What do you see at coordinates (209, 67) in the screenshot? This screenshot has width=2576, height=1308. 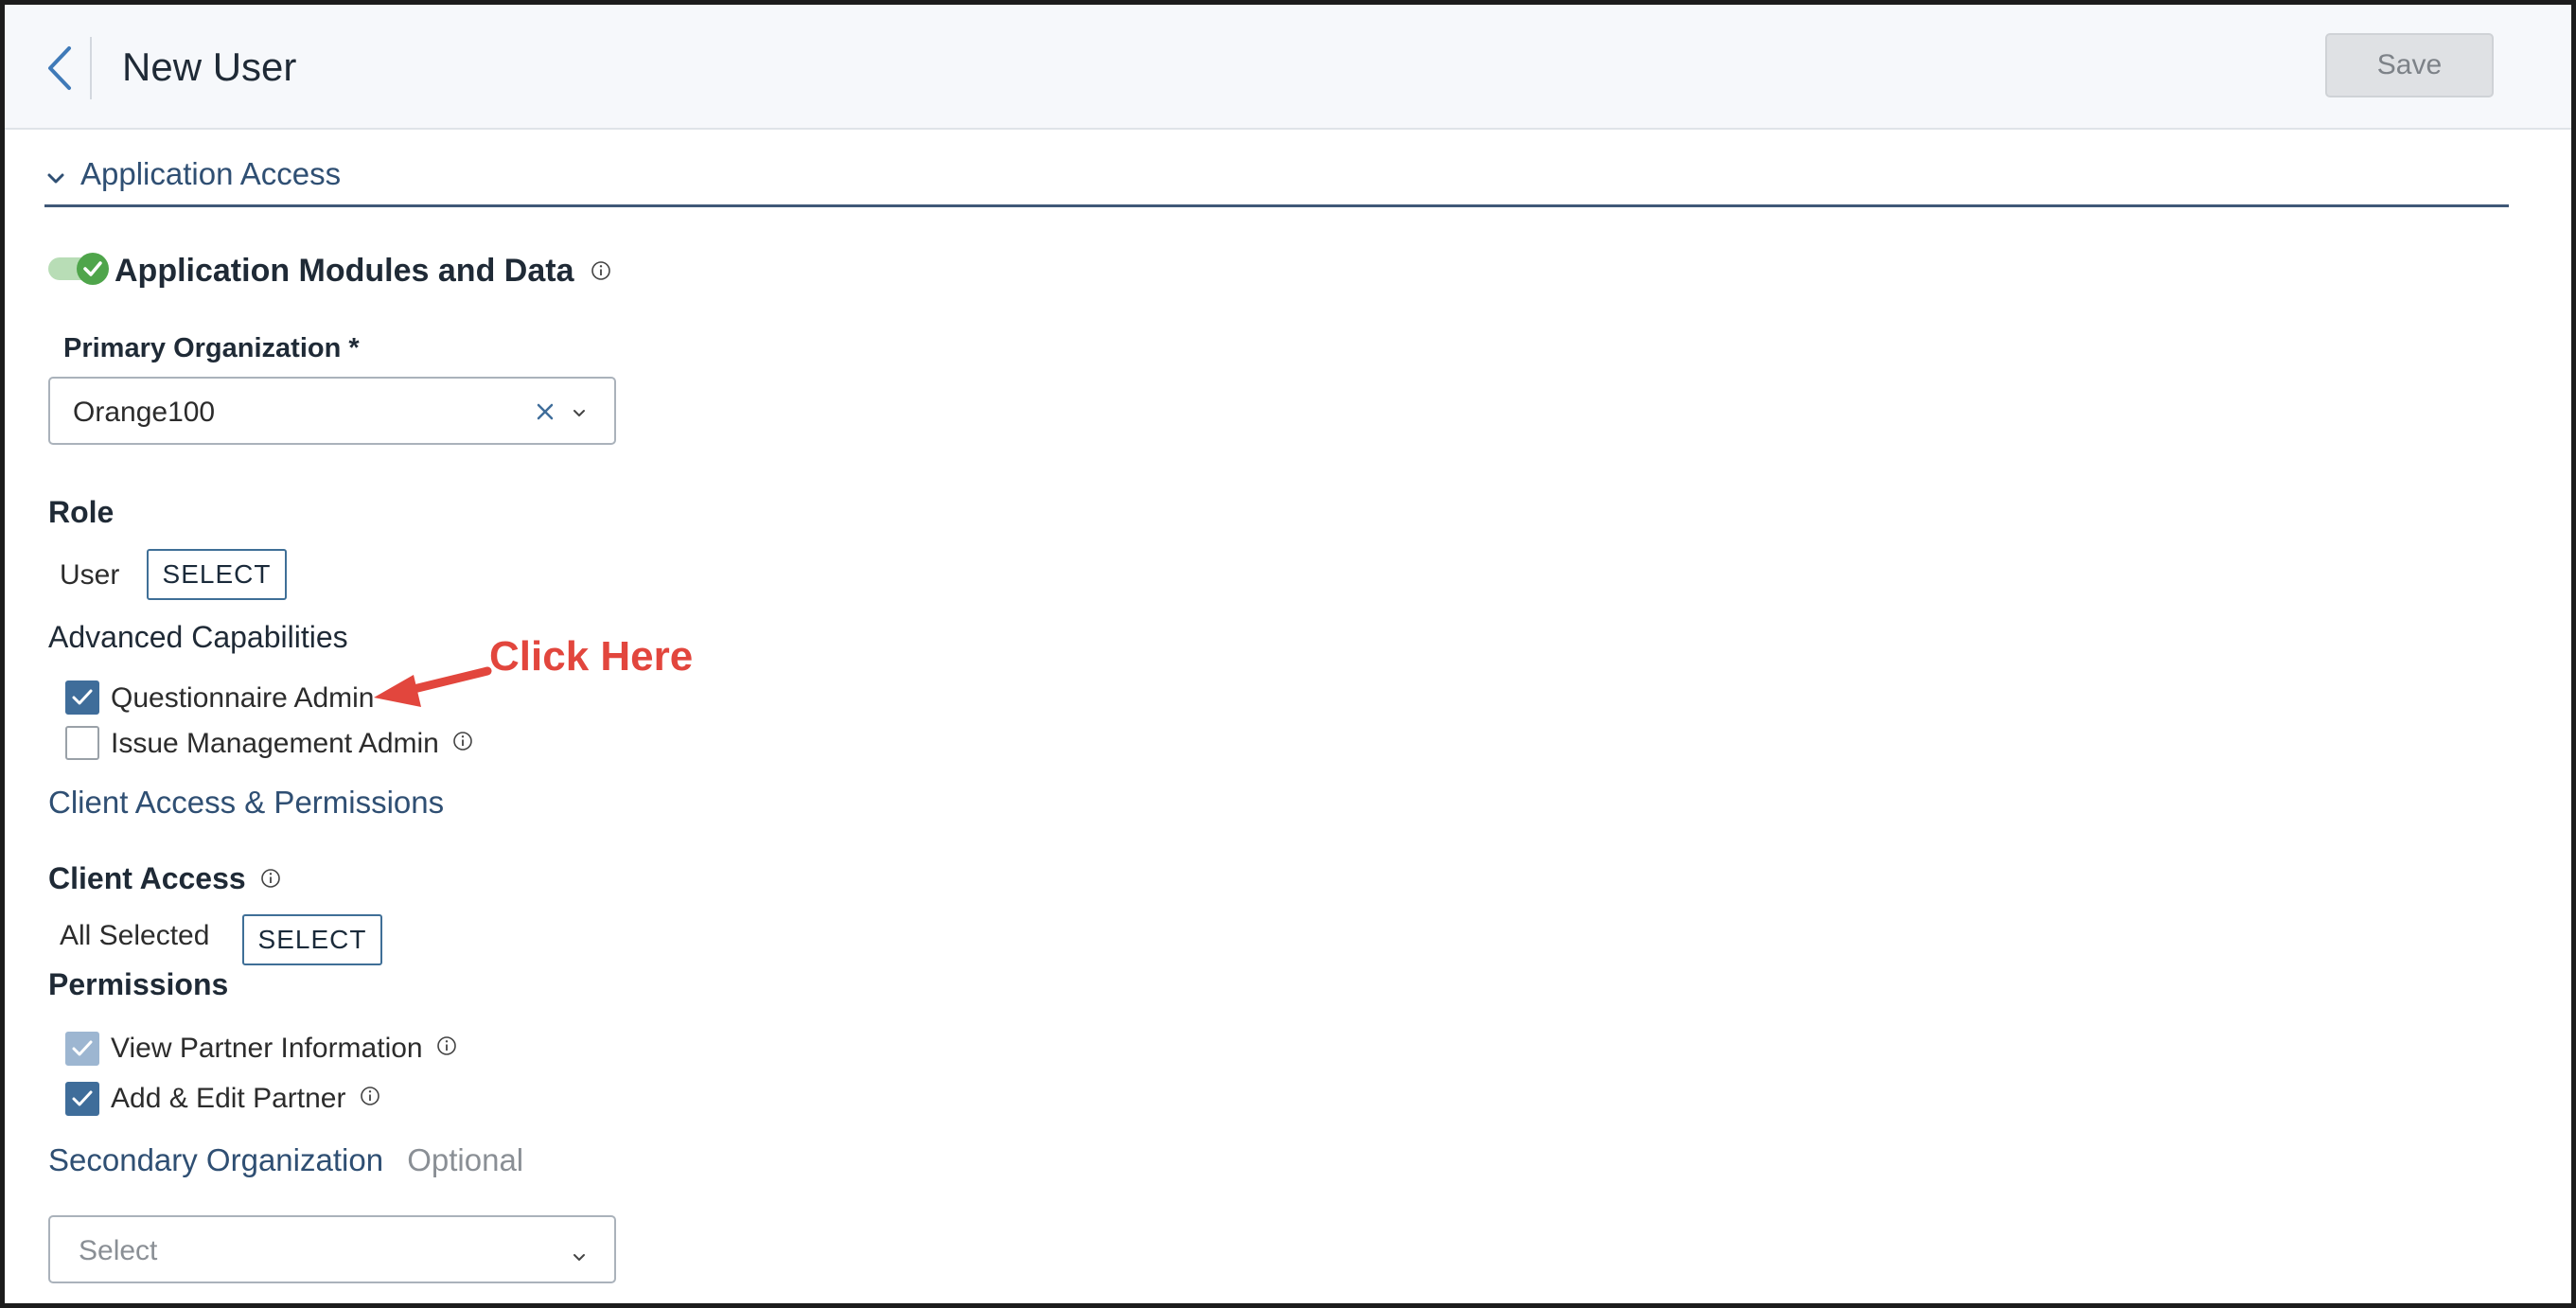 I see `page-title: New User` at bounding box center [209, 67].